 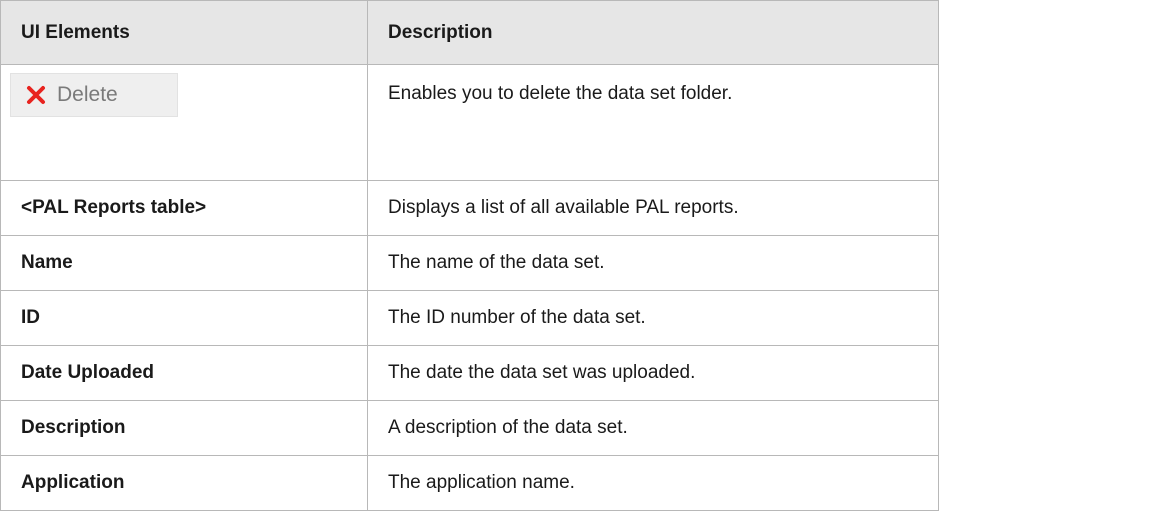 What do you see at coordinates (653, 32) in the screenshot?
I see `header-description: Description` at bounding box center [653, 32].